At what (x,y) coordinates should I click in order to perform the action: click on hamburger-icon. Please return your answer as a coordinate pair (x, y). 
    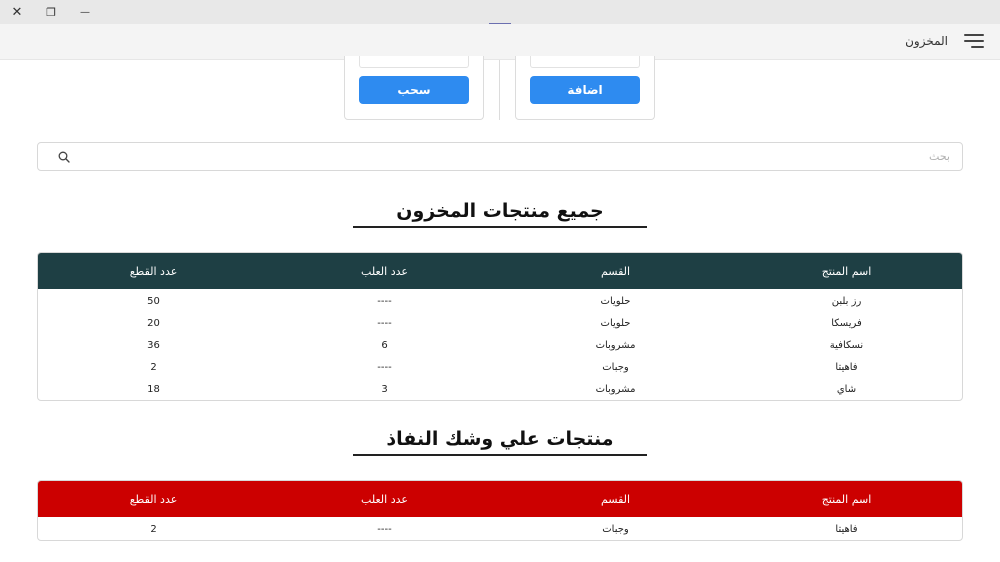
    Looking at the image, I should click on (974, 41).